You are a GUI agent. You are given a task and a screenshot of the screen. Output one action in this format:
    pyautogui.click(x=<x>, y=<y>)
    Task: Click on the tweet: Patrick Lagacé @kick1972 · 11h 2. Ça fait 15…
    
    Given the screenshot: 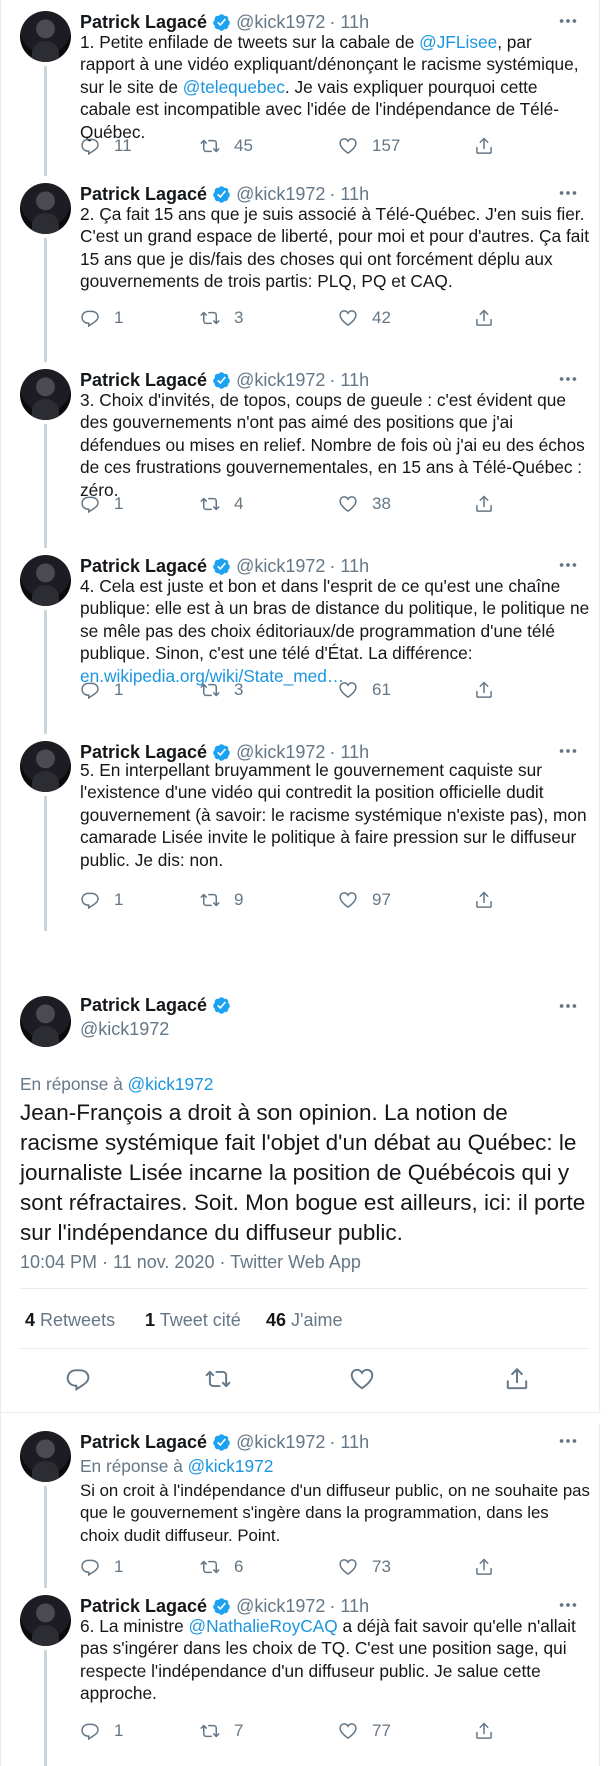 What is the action you would take?
    pyautogui.click(x=301, y=267)
    